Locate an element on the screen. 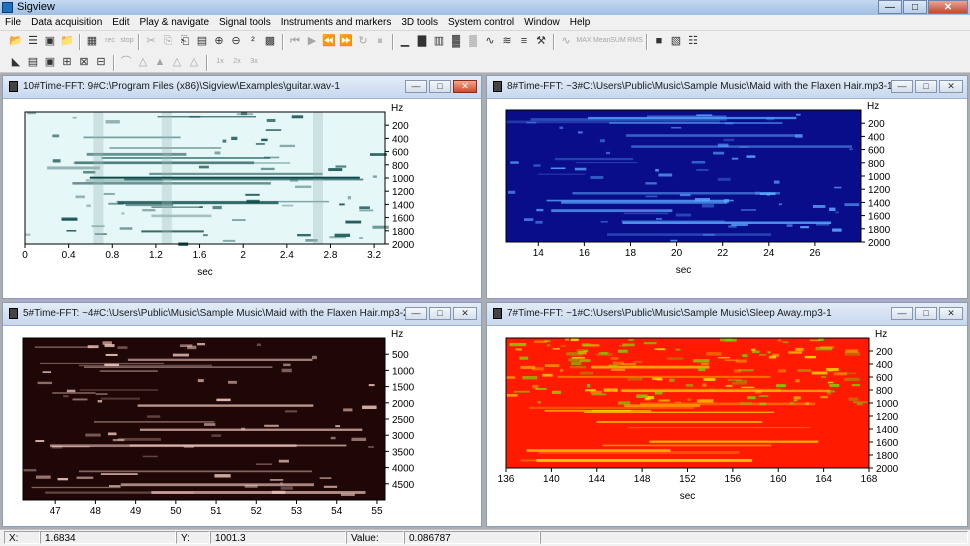 The image size is (970, 546). menu-instruments-and-markers: Instruments and markers is located at coordinates (336, 22).